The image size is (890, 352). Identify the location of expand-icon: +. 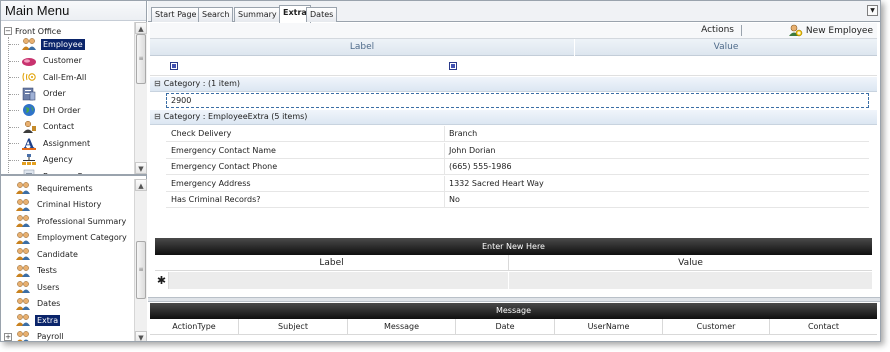
(8, 336).